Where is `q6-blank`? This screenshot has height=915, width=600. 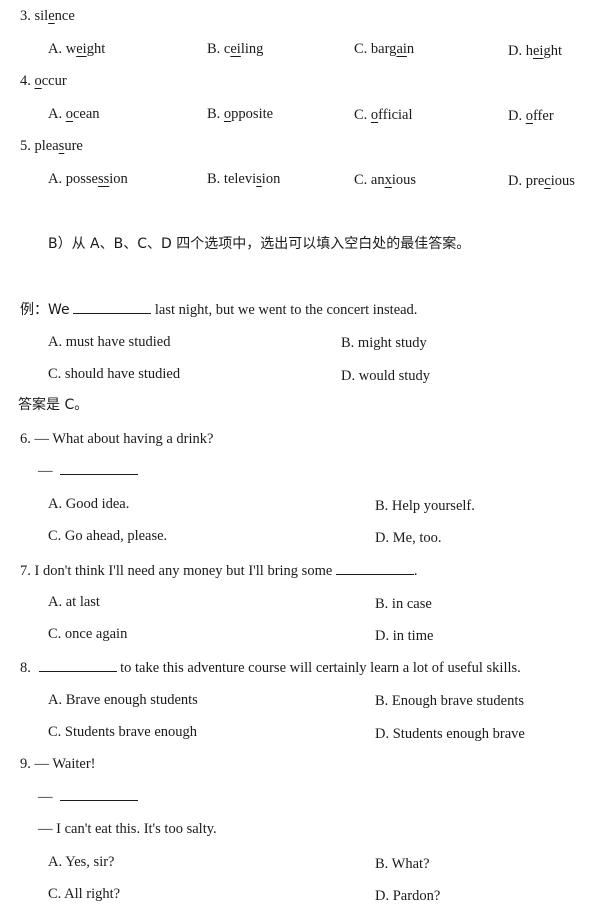 q6-blank is located at coordinates (99, 468).